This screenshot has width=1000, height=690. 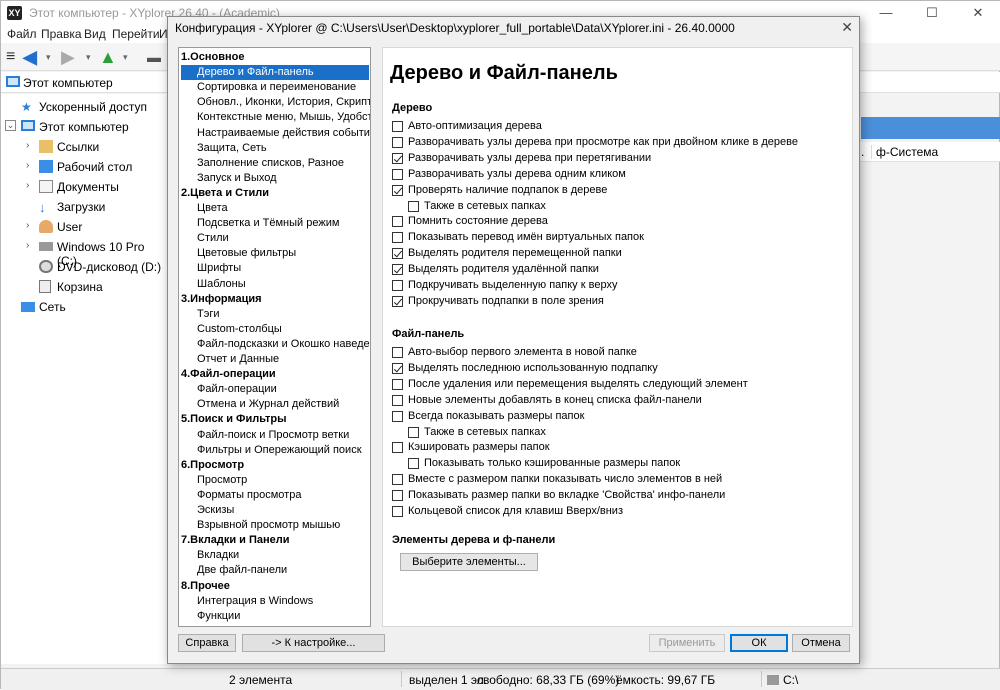 What do you see at coordinates (225, 193) in the screenshot?
I see `nav-category: 2.Цвета и Стили` at bounding box center [225, 193].